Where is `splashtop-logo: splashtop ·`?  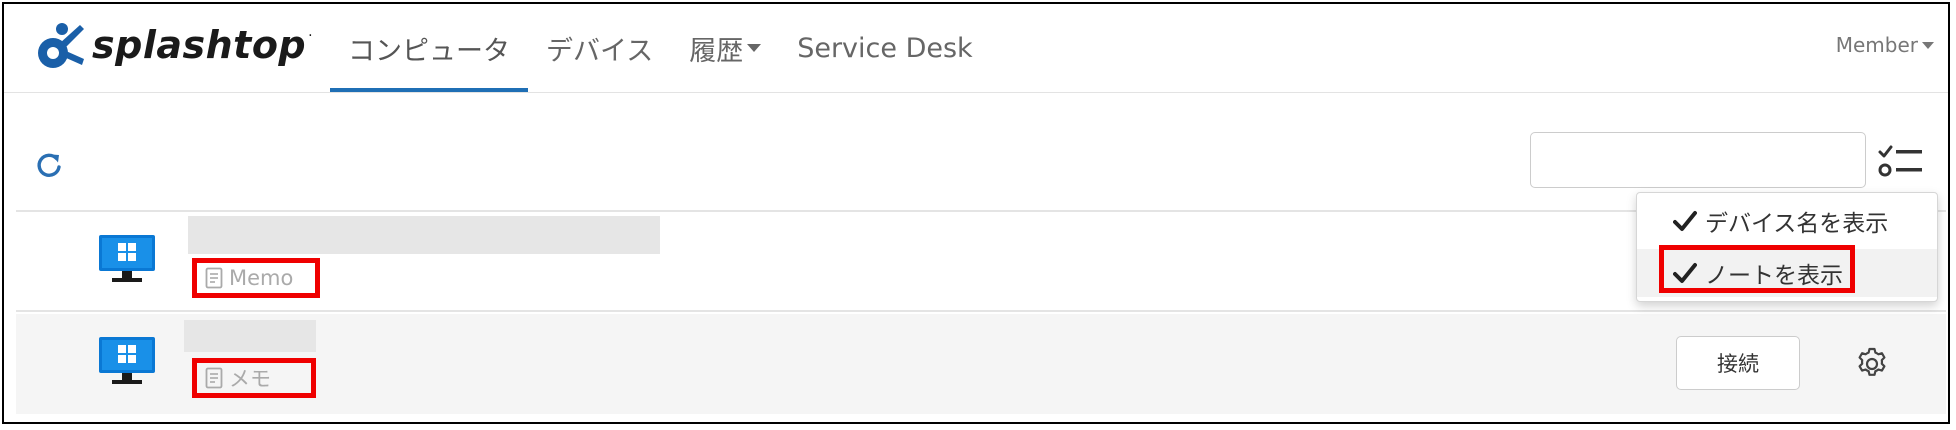 splashtop-logo: splashtop · is located at coordinates (172, 45).